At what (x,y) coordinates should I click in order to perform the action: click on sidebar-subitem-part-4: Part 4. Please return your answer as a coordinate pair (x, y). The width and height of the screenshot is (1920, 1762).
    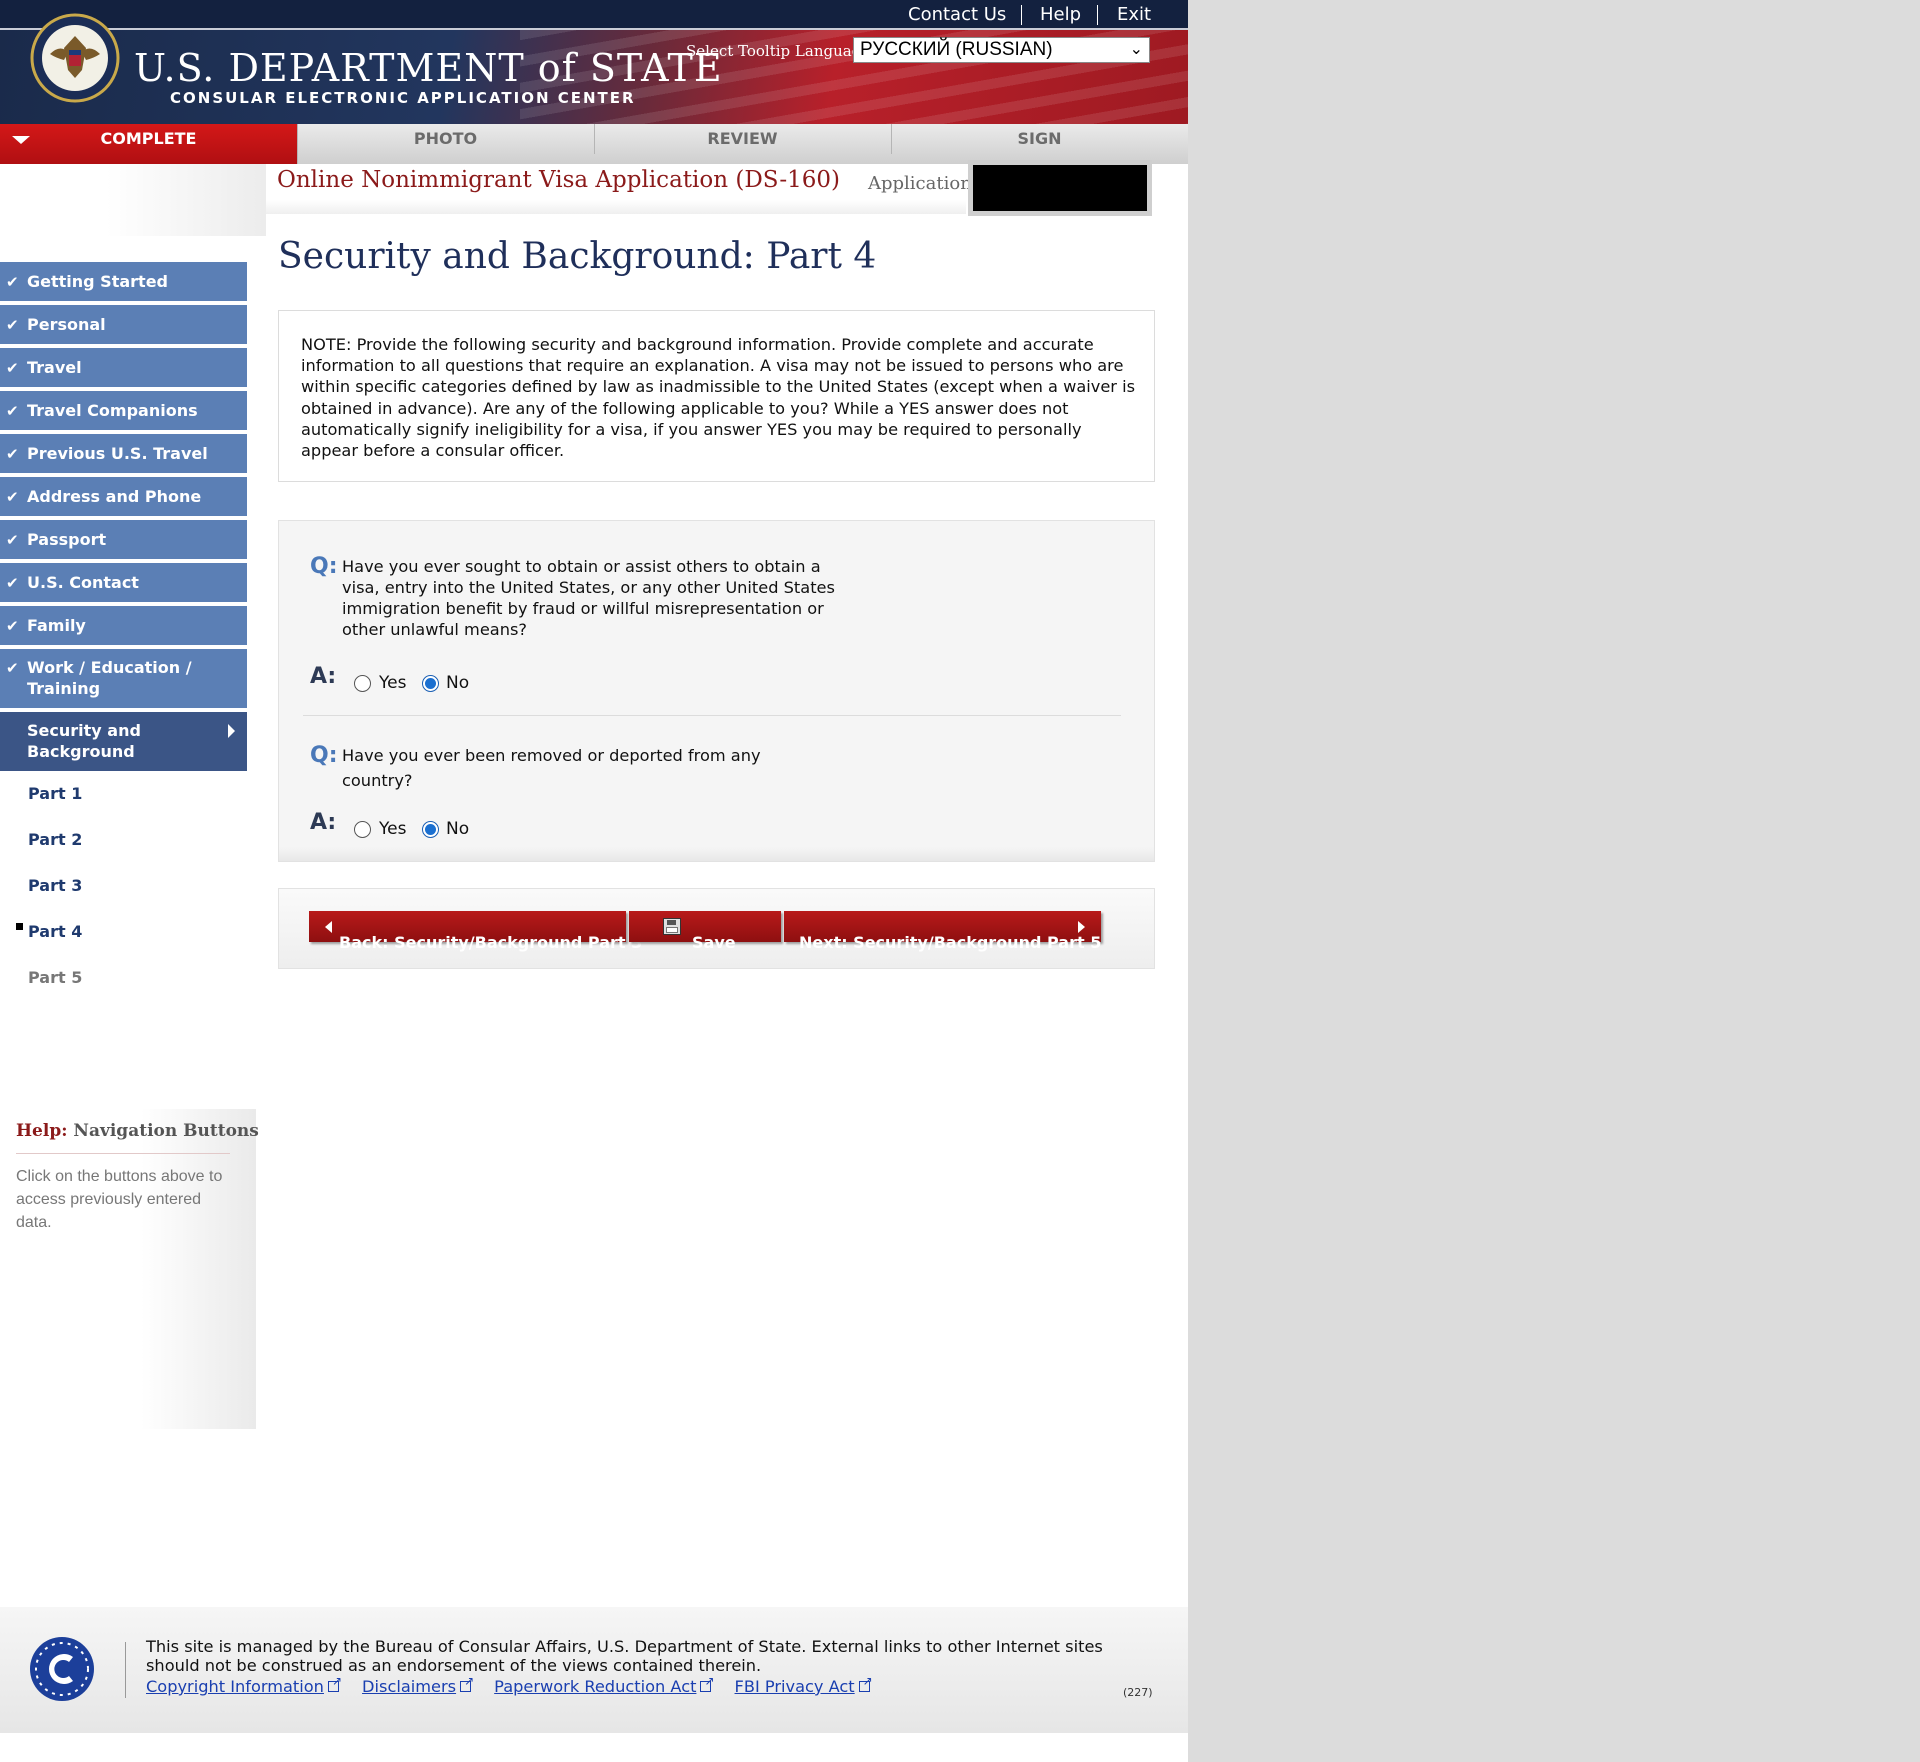
    Looking at the image, I should click on (55, 931).